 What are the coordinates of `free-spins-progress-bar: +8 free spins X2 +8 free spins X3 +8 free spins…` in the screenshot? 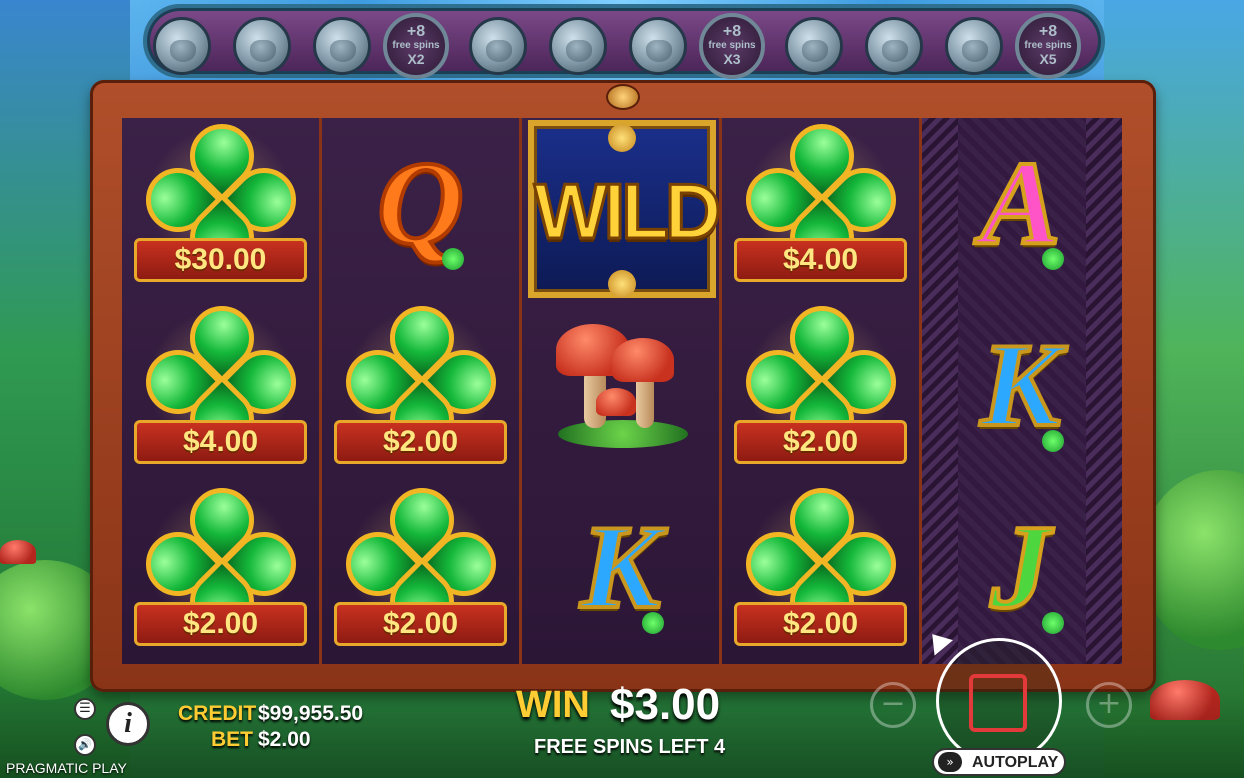 It's located at (624, 41).